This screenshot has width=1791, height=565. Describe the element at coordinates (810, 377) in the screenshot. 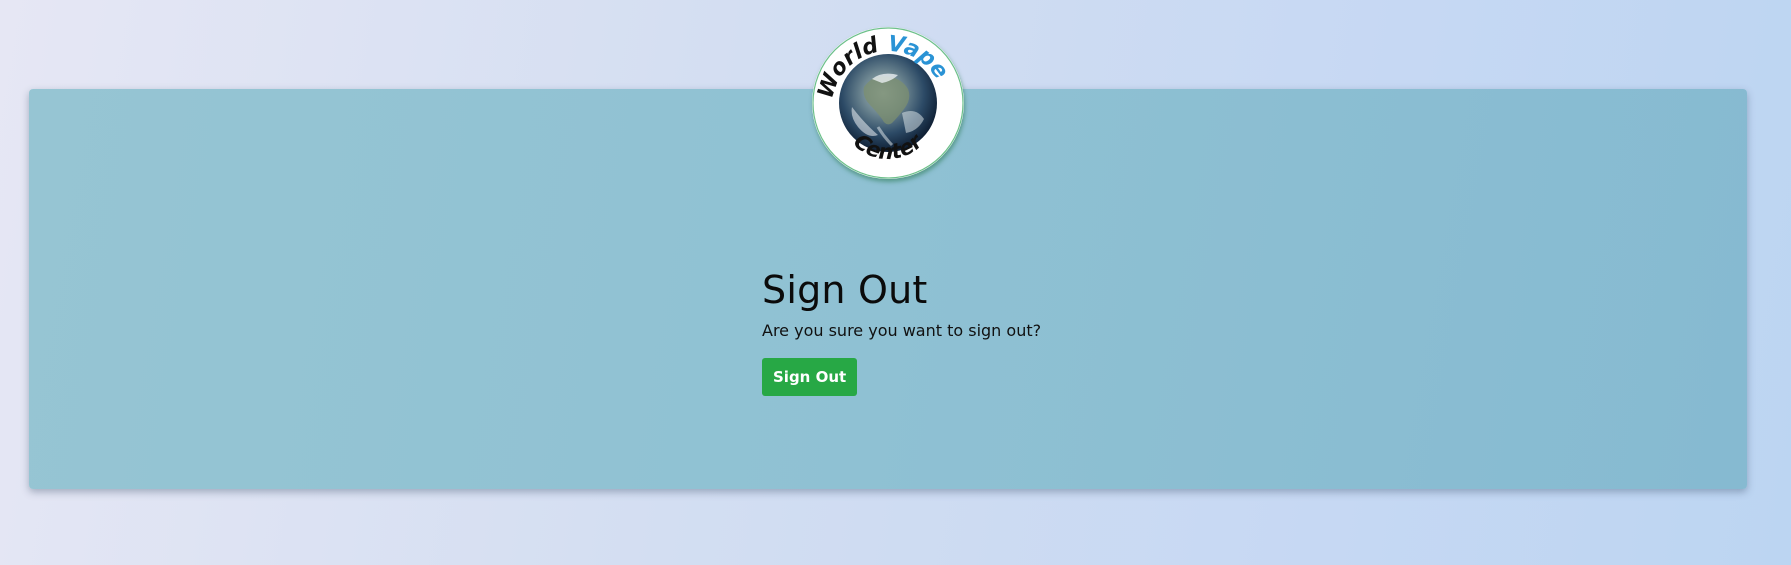

I see `sign-out-button: Sign Out` at that location.